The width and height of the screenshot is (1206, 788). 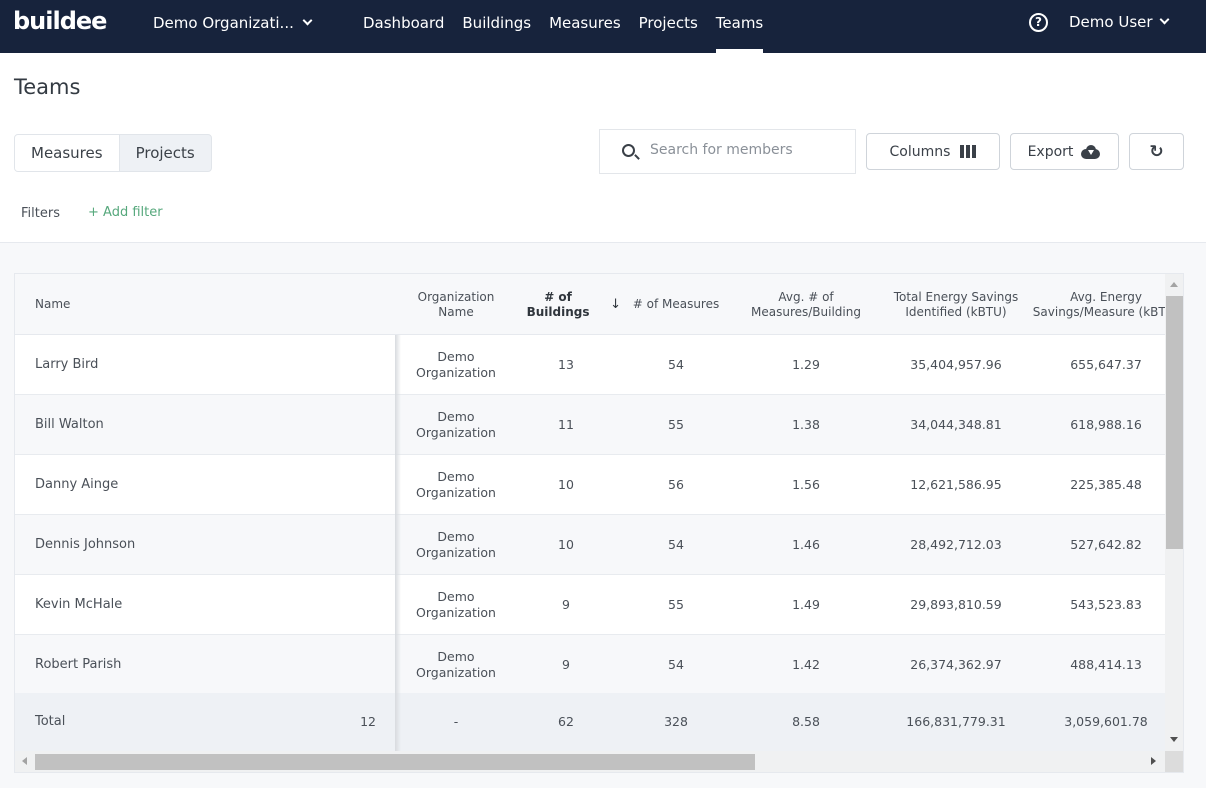 I want to click on cell-total-savings: 29,893,810.59, so click(x=956, y=604).